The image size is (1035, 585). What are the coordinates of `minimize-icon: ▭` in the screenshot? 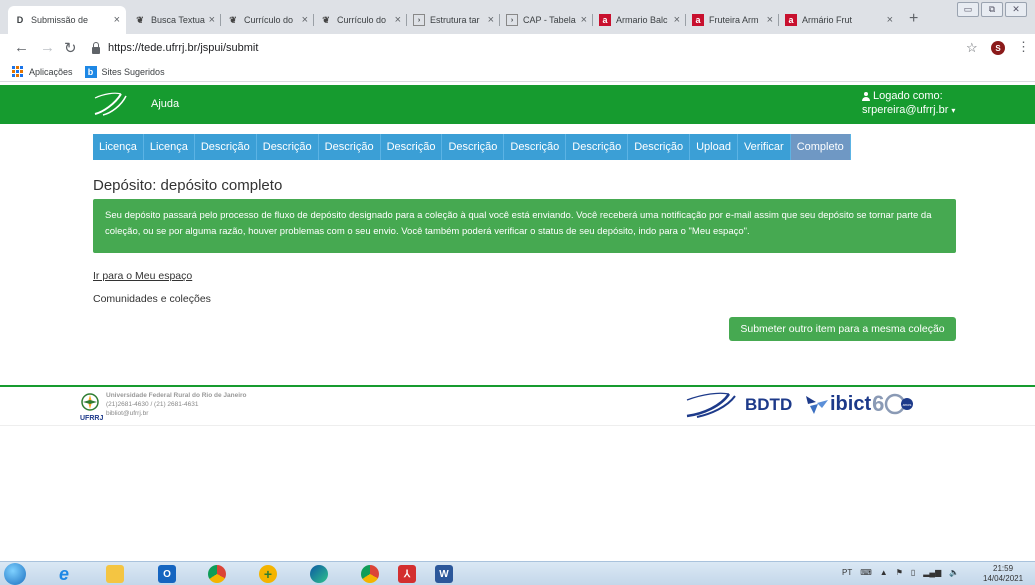 It's located at (968, 9).